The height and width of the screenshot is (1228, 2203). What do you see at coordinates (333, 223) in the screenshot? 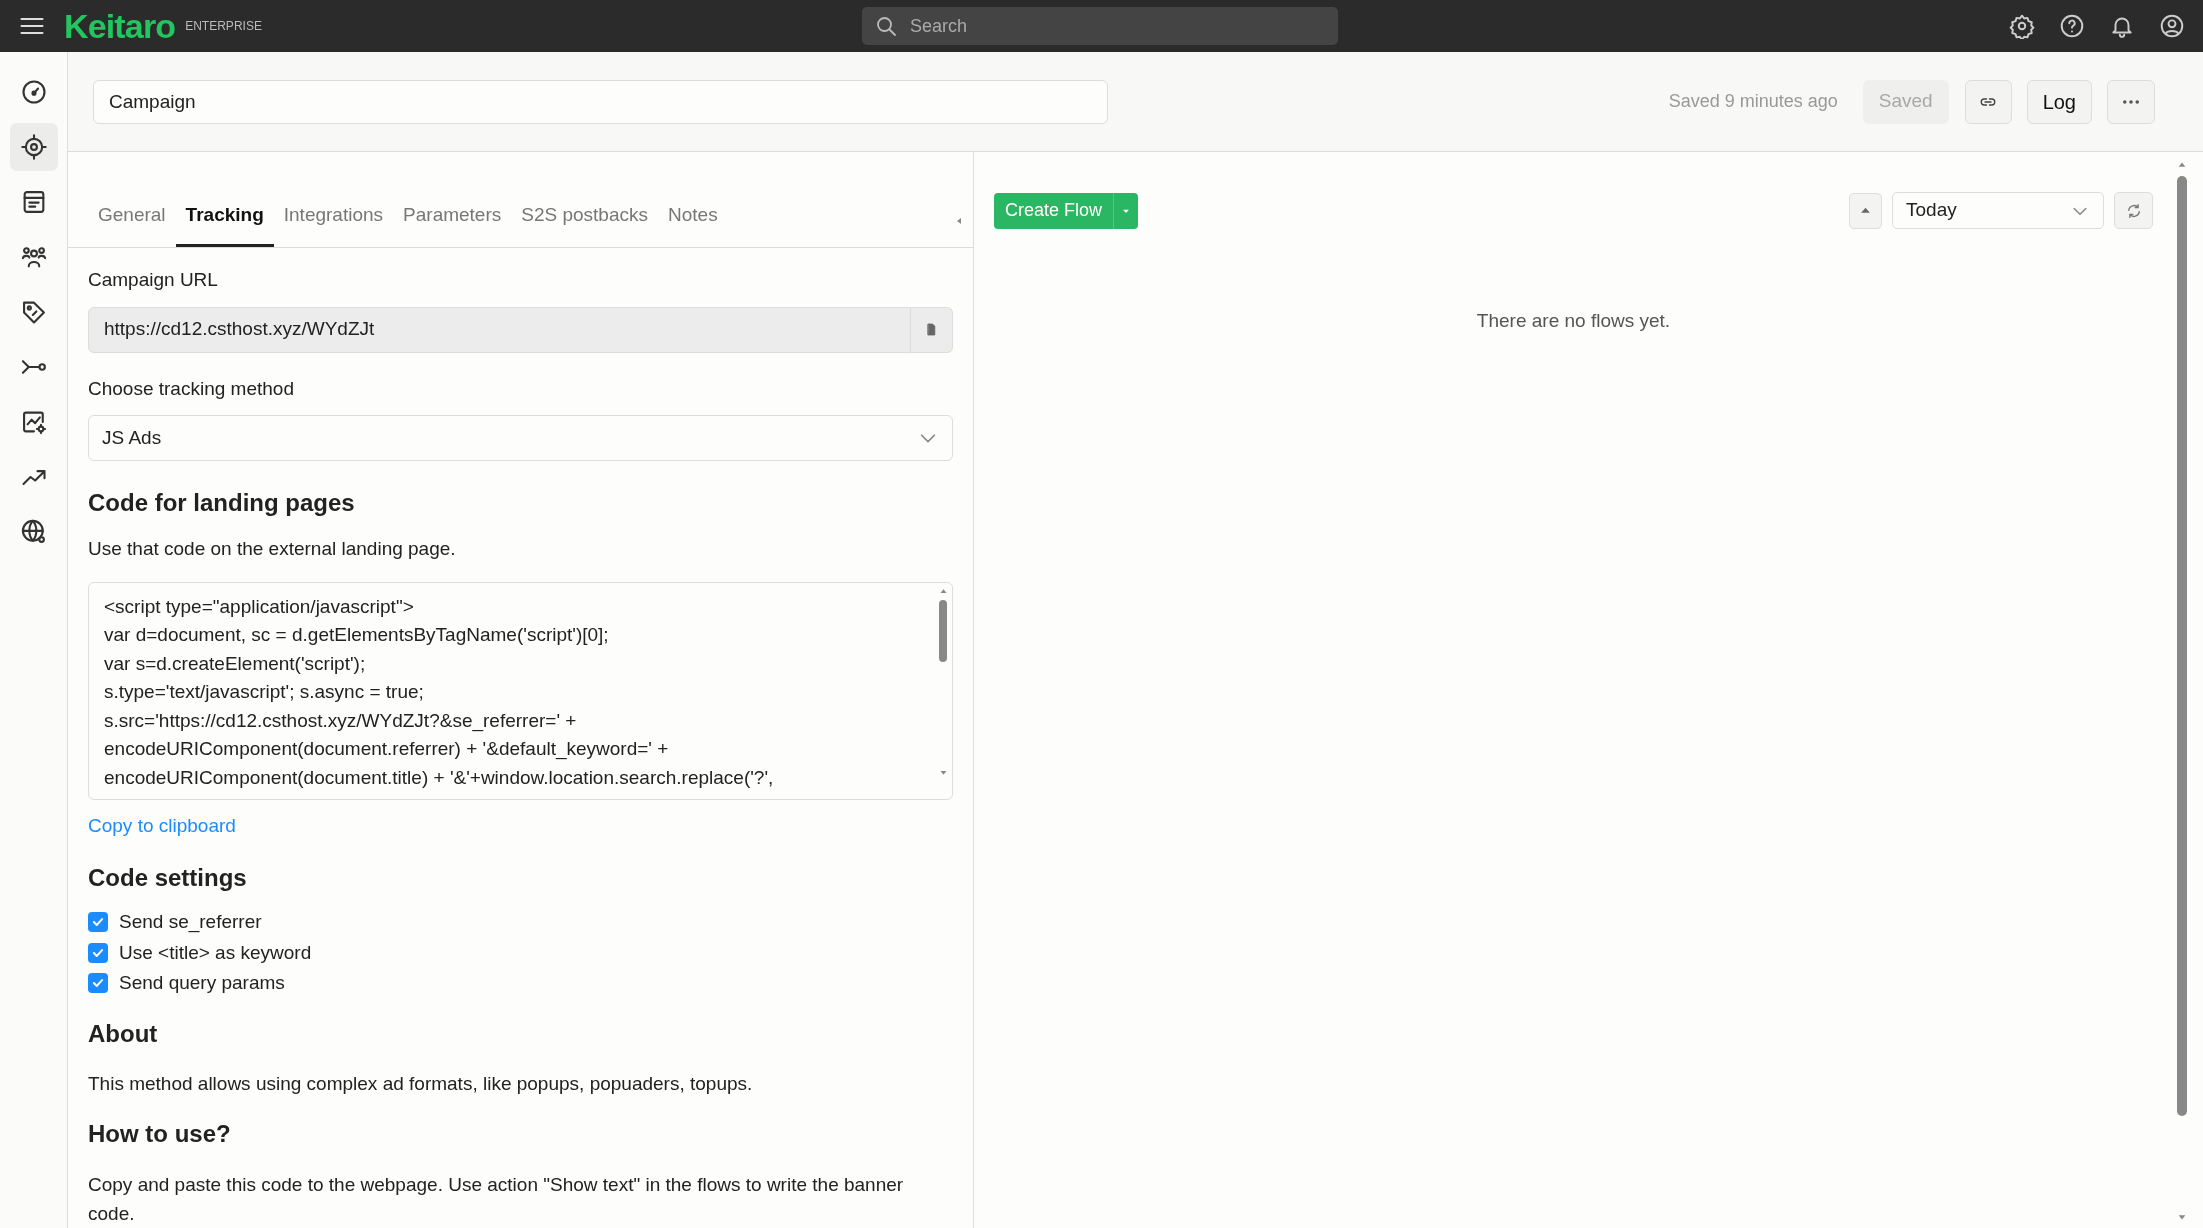
I see `tab: Integrations` at bounding box center [333, 223].